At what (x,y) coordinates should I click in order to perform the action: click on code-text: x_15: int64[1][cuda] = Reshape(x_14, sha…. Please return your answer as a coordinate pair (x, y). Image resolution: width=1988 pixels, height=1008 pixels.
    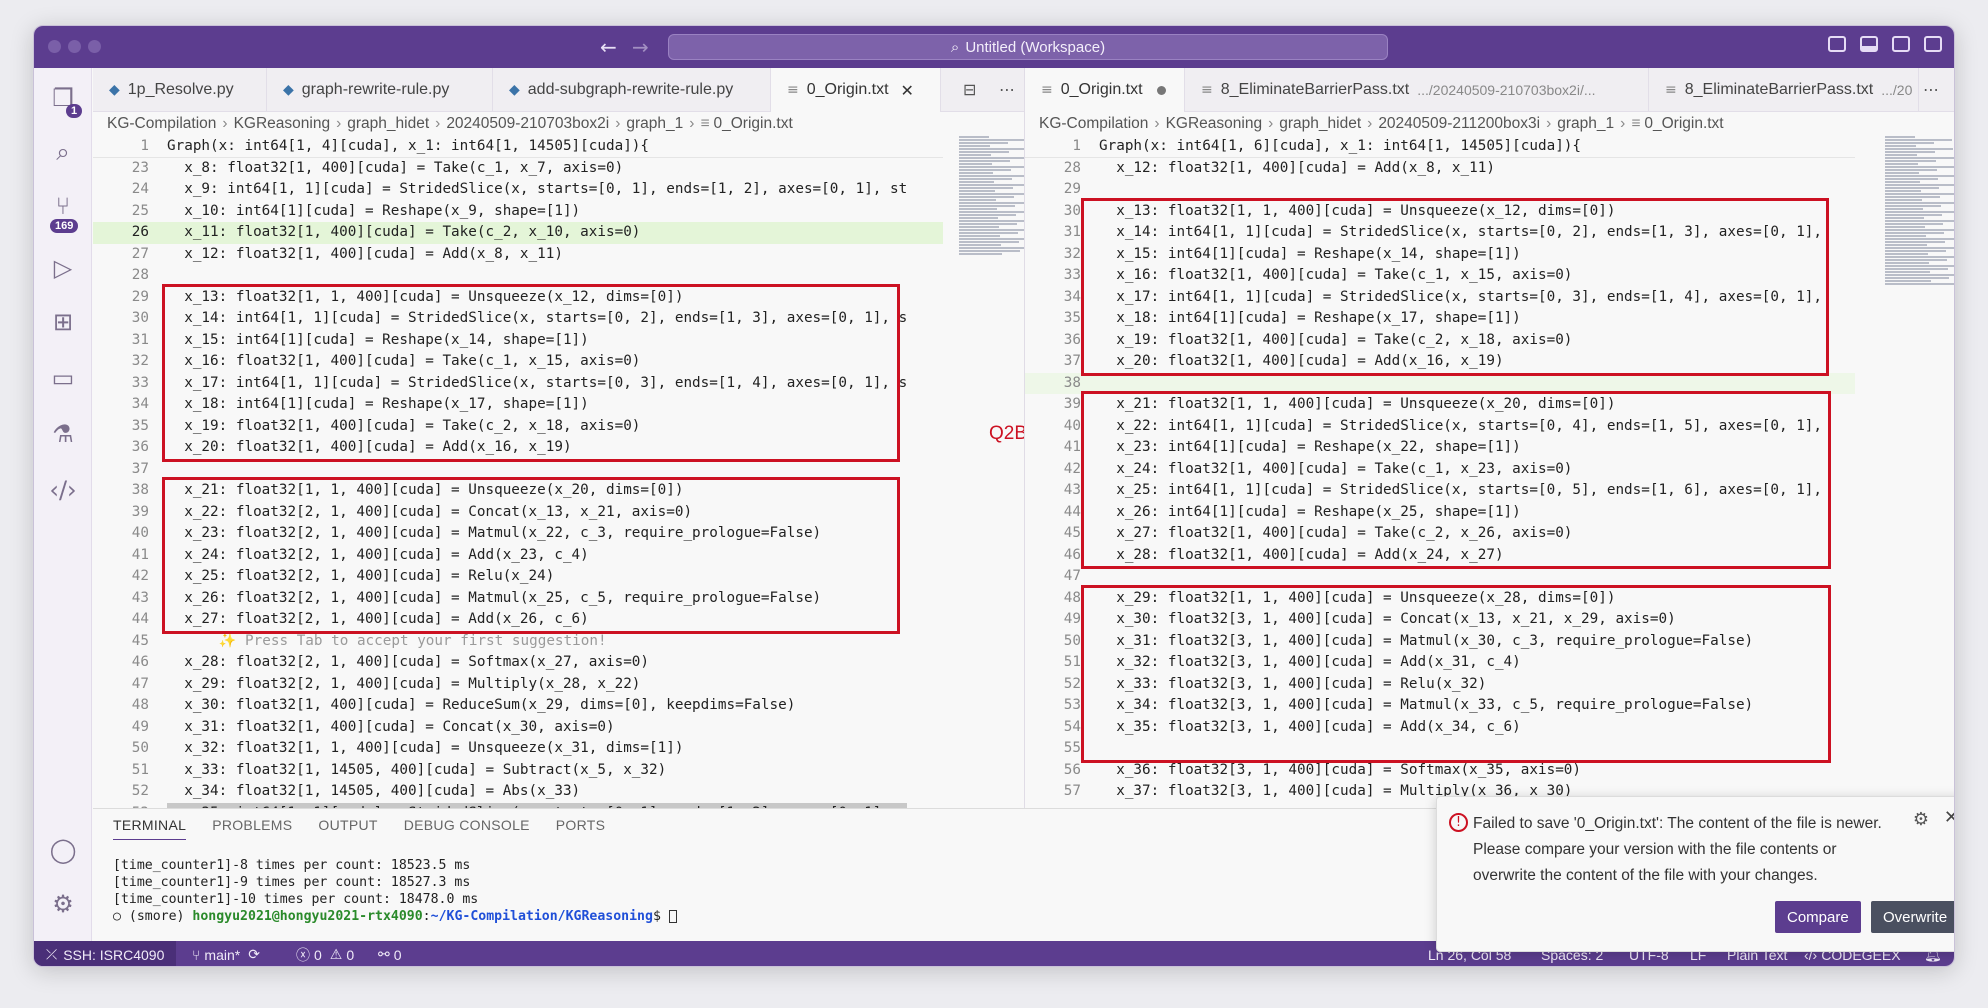
    Looking at the image, I should click on (1310, 253).